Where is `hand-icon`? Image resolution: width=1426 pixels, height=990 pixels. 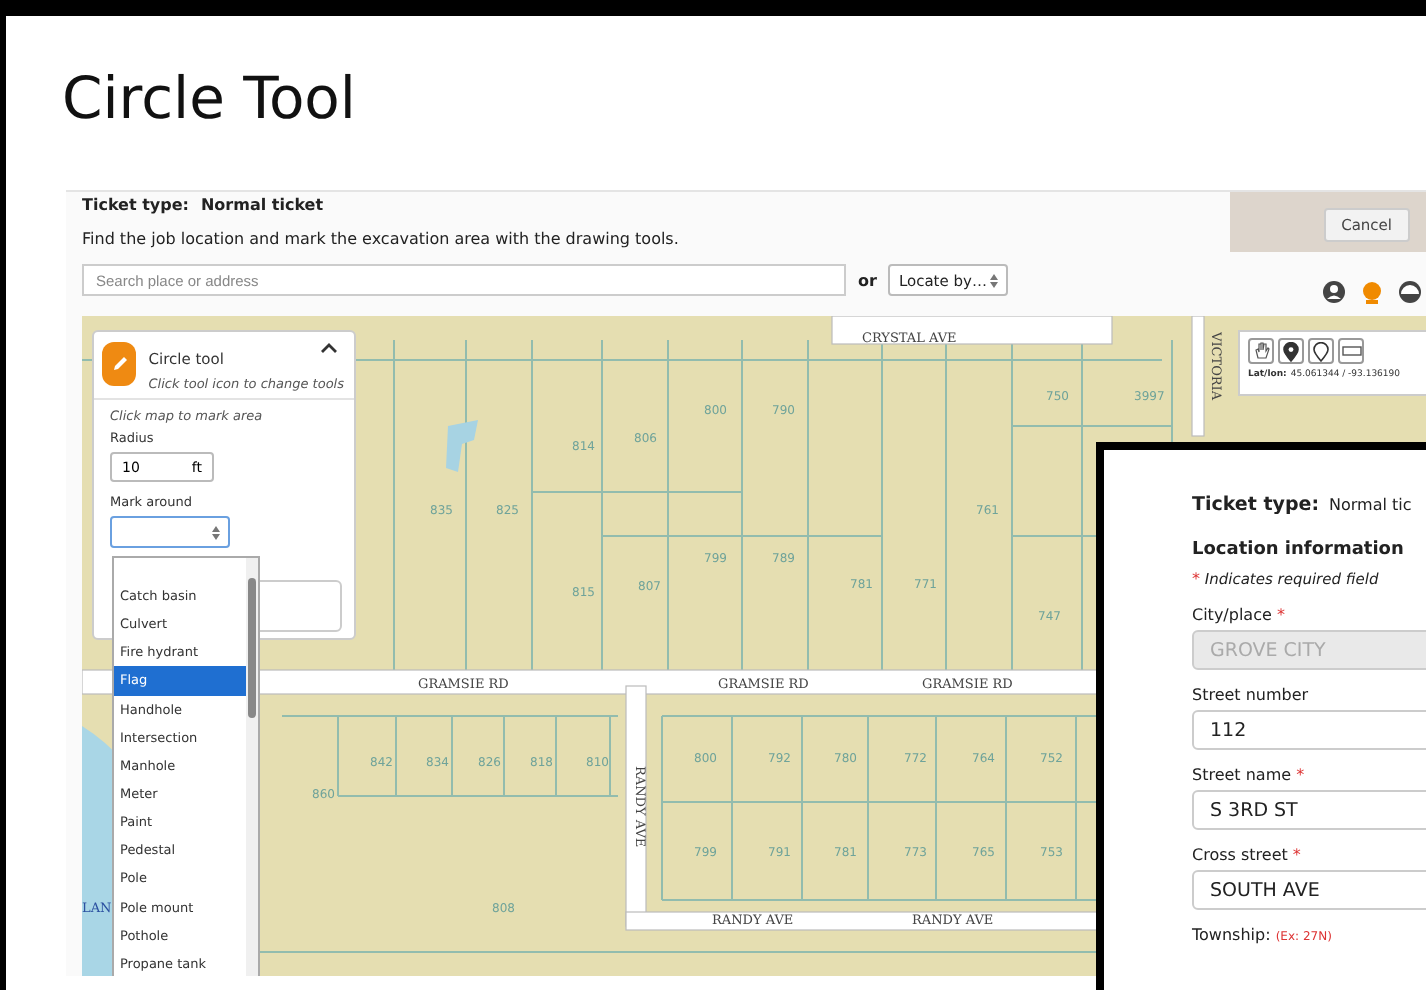
hand-icon is located at coordinates (1261, 351).